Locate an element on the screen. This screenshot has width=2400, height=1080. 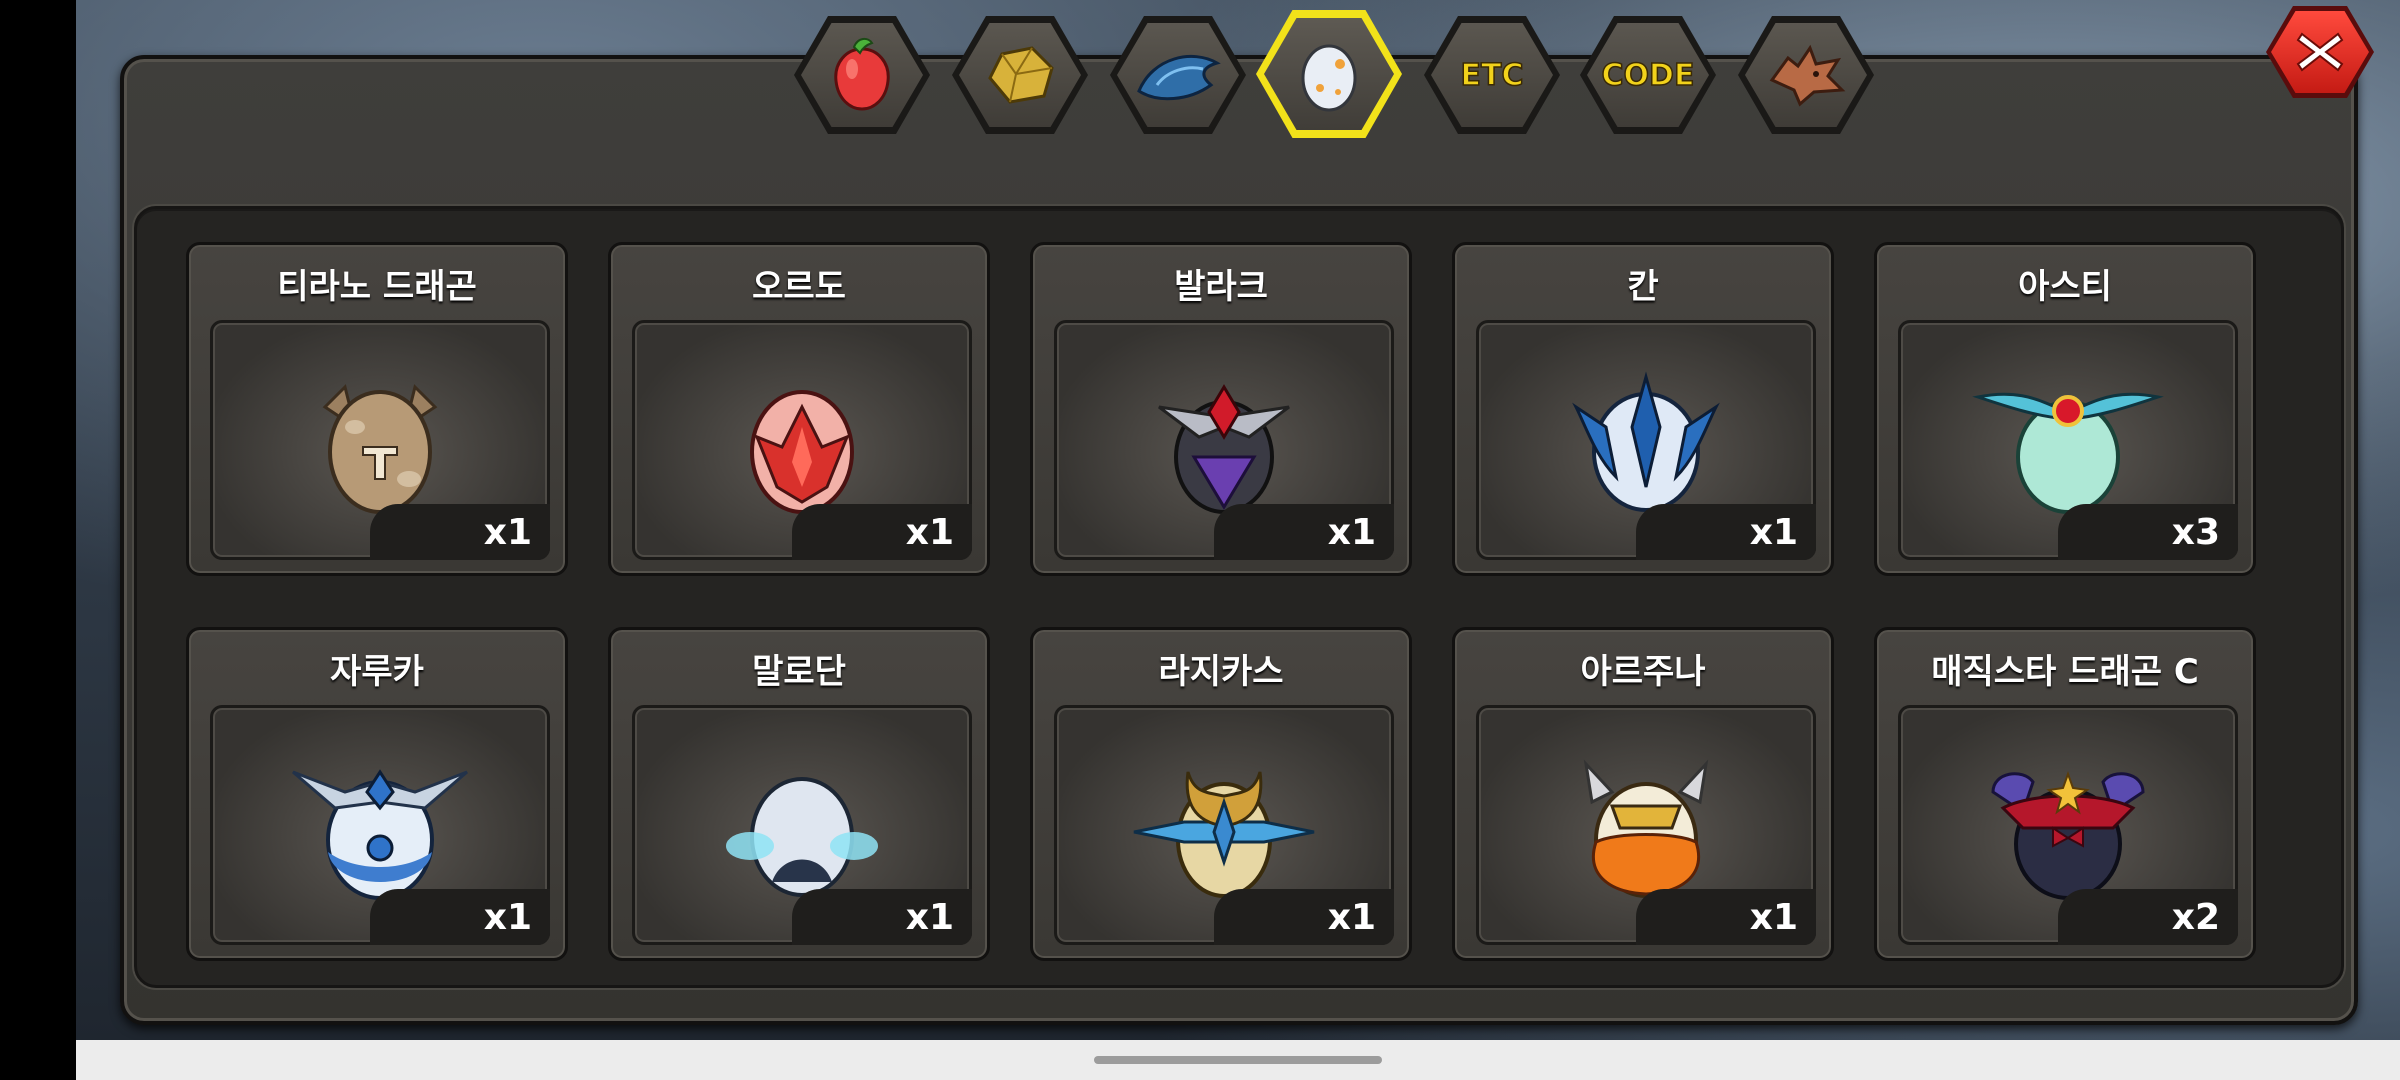
egg-image-frame: x2 is located at coordinates (2068, 825).